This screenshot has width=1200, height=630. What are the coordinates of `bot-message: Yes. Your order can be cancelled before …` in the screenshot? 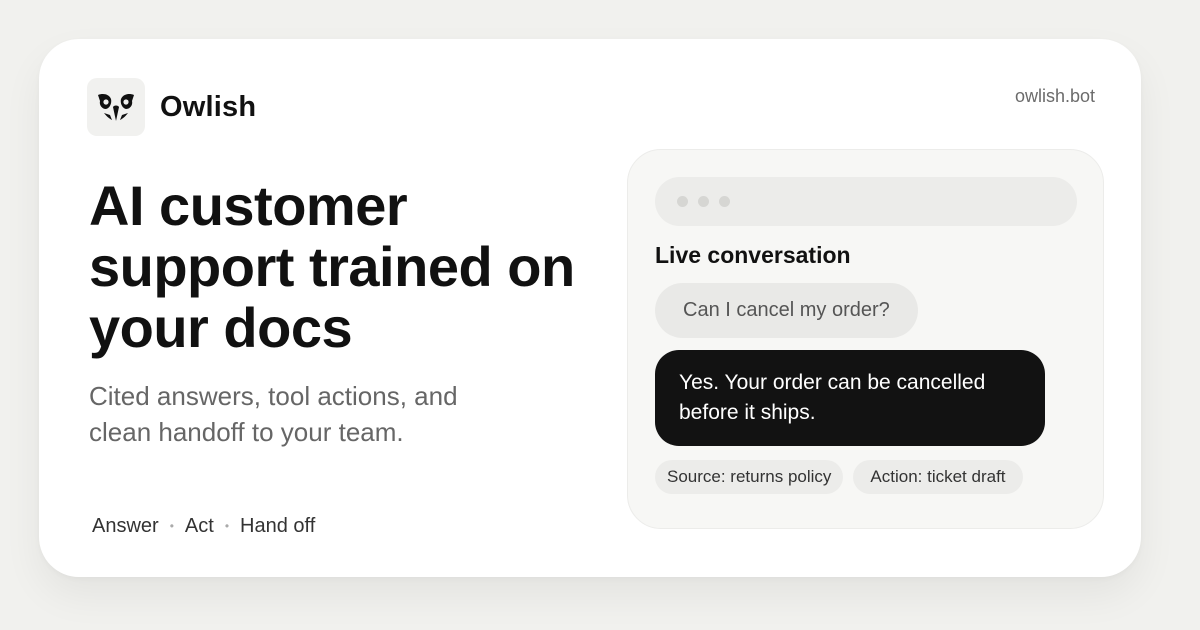 It's located at (850, 398).